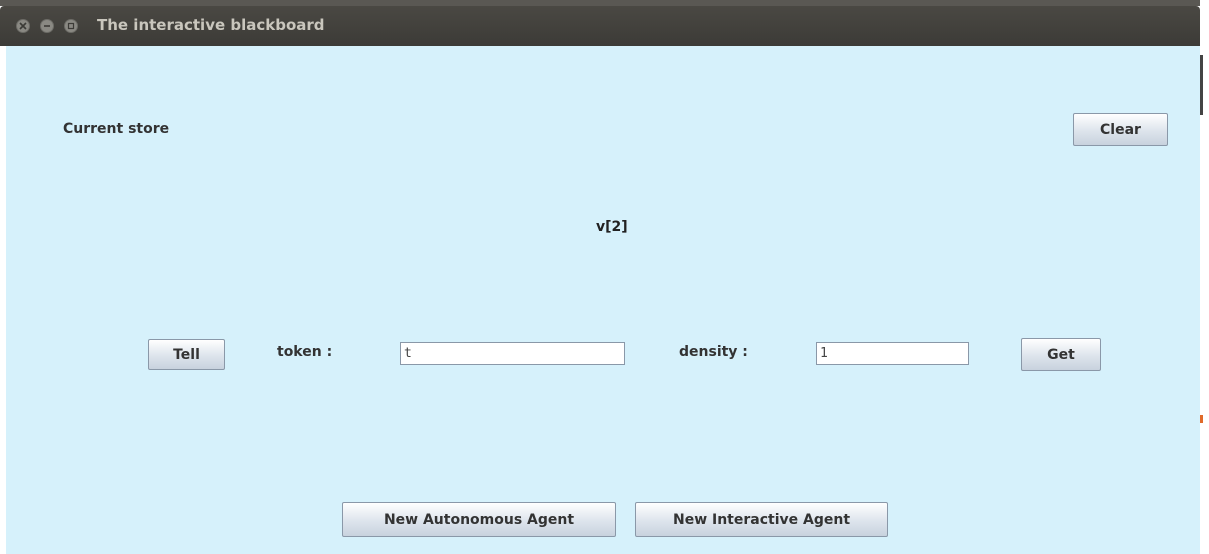 This screenshot has width=1209, height=554. What do you see at coordinates (1120, 129) in the screenshot?
I see `clear-button: Clear` at bounding box center [1120, 129].